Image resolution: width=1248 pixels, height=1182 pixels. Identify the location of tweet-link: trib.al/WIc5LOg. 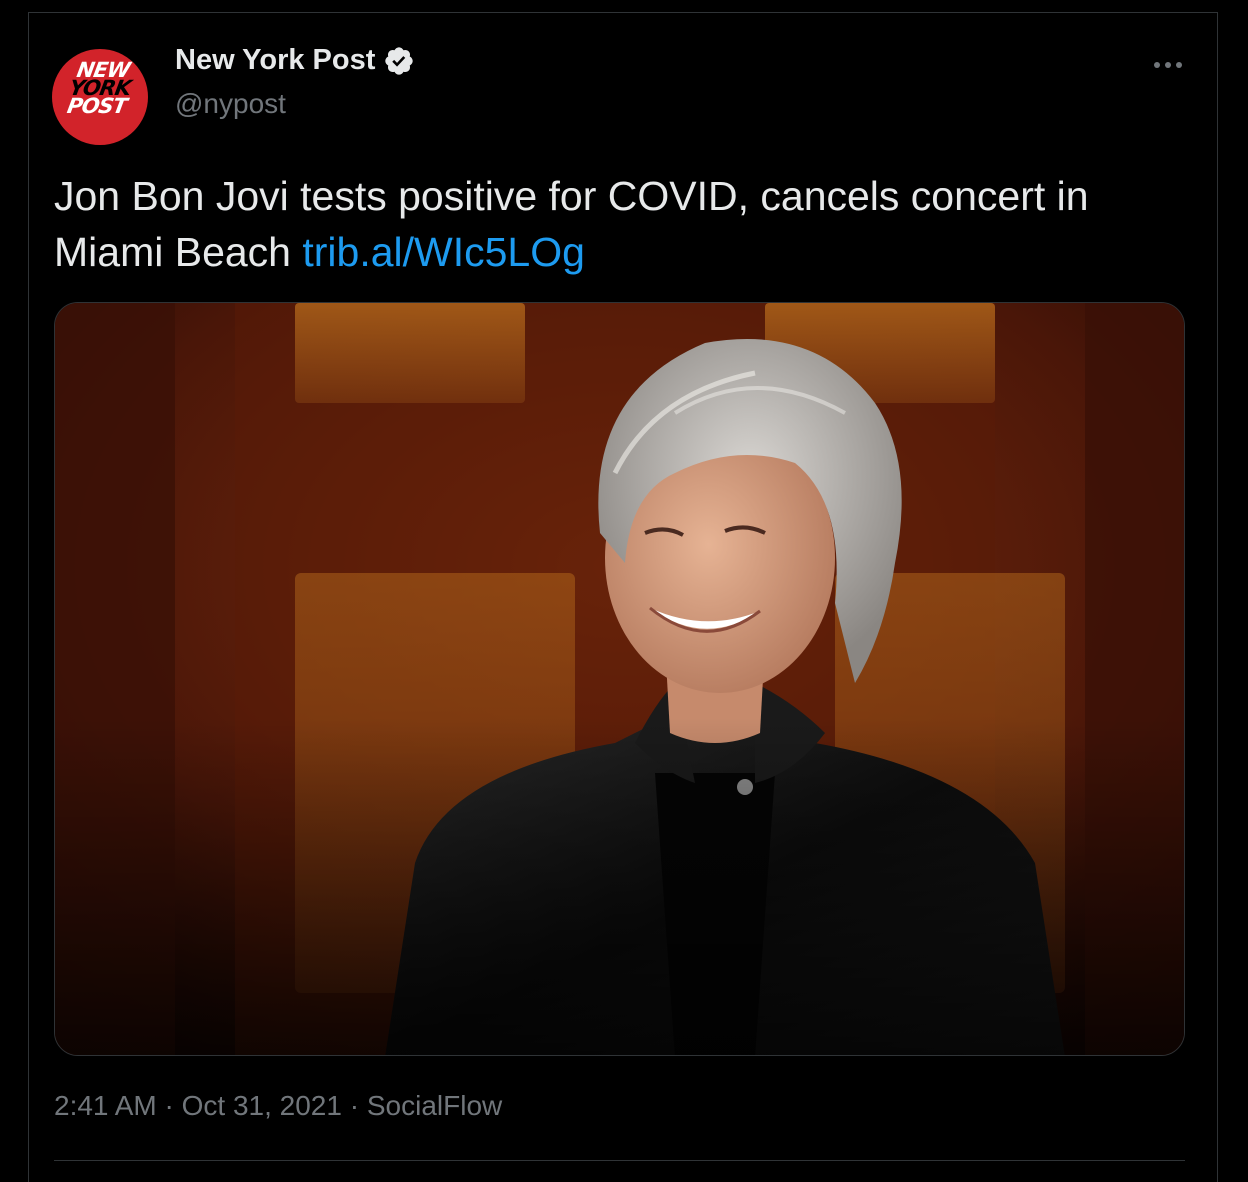
(443, 252).